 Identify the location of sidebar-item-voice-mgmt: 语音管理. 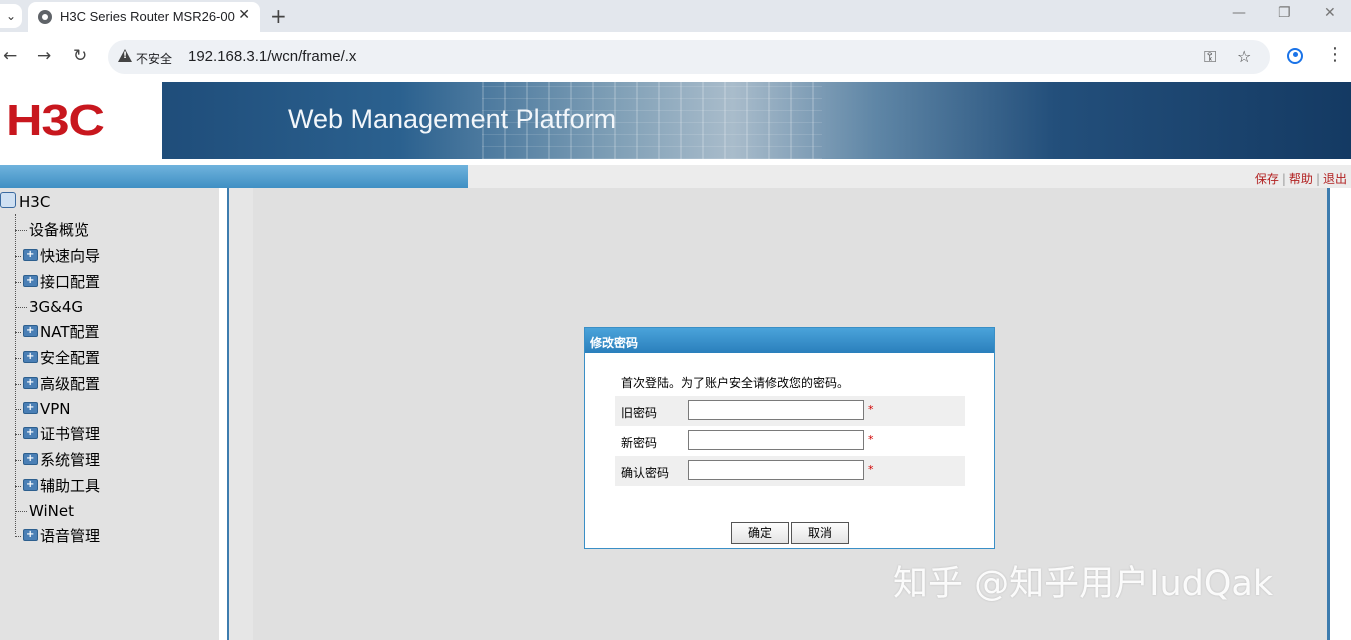
(58, 535).